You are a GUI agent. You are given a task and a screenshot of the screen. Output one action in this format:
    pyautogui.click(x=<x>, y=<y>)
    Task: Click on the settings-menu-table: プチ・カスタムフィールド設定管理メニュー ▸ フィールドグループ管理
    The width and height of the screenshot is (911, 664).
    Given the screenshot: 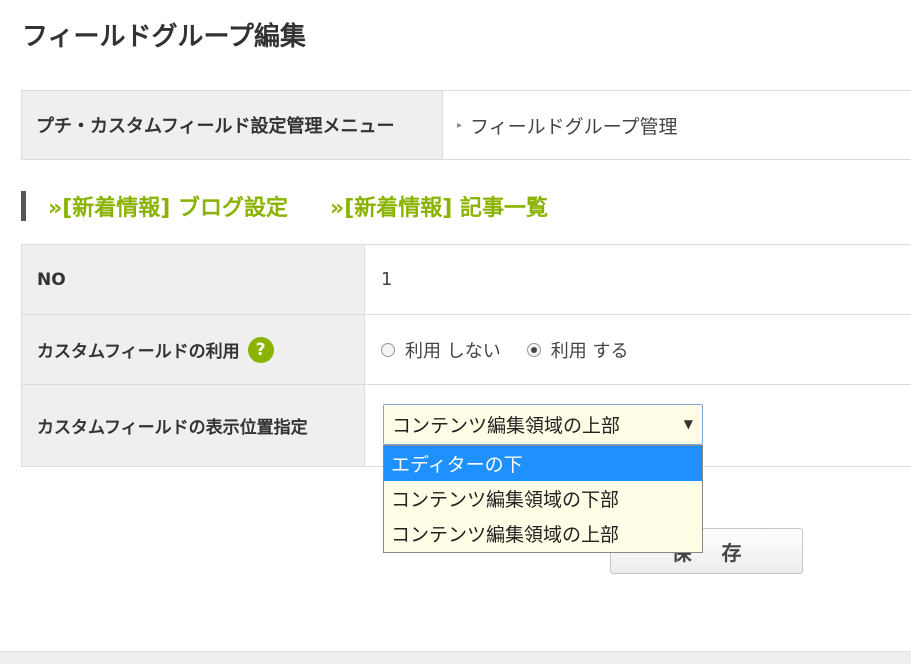 What is the action you would take?
    pyautogui.click(x=466, y=125)
    